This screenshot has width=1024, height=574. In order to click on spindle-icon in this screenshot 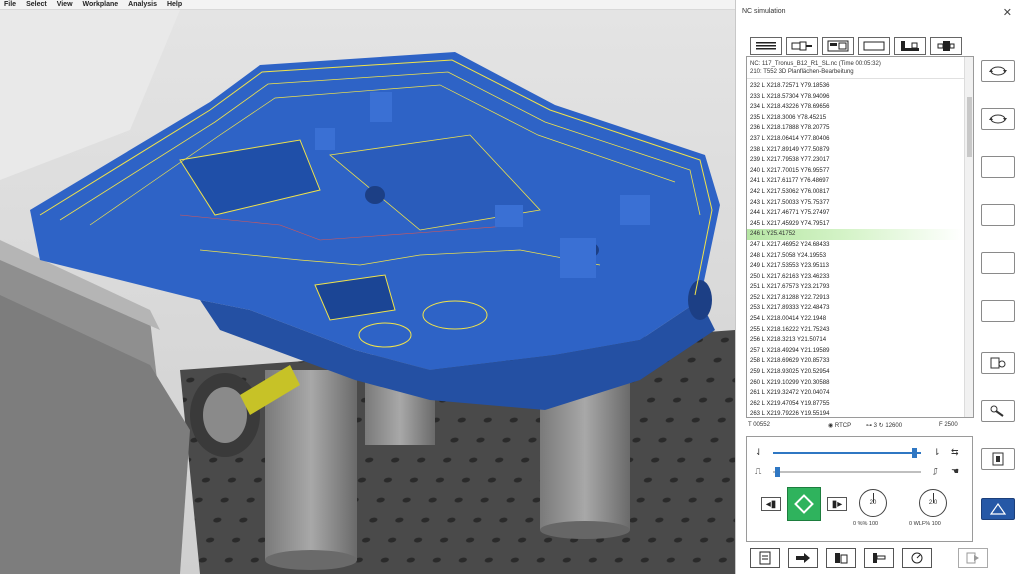, I will do `click(946, 46)`.